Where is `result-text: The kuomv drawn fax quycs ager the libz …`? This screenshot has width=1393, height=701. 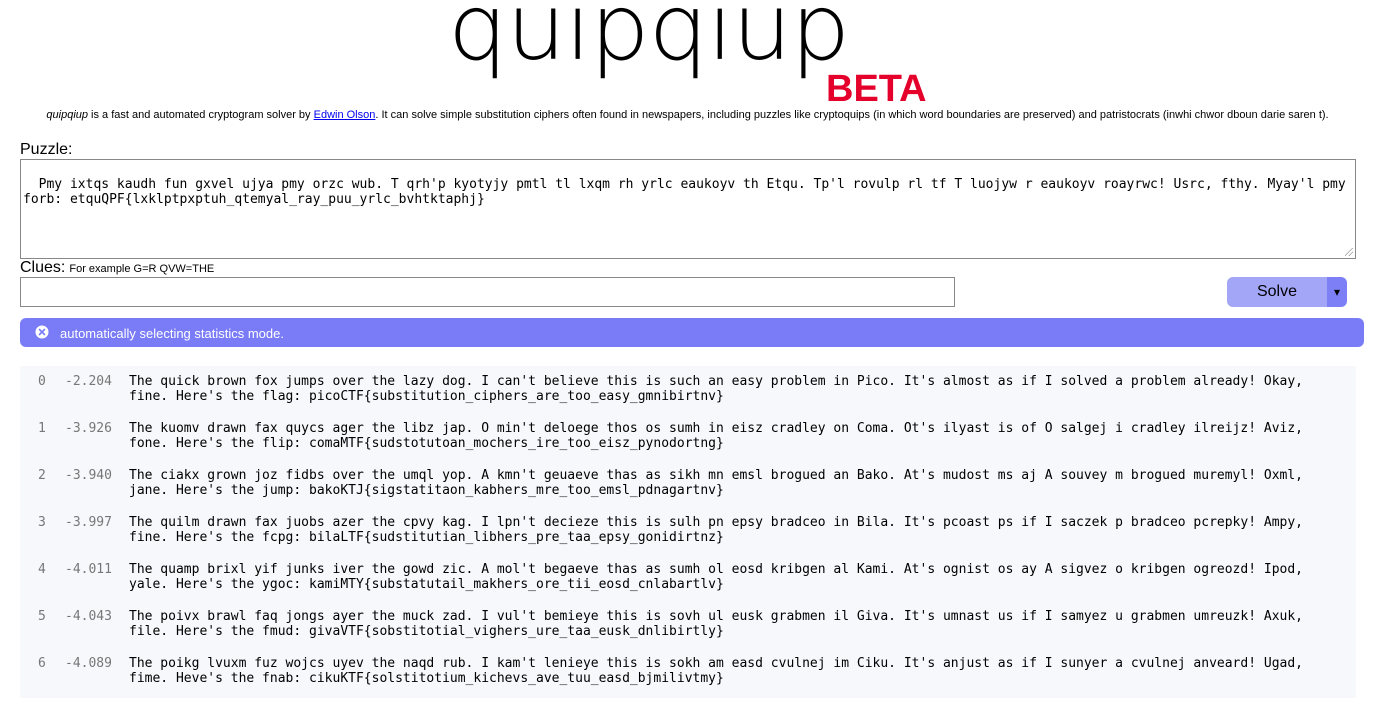 result-text: The kuomv drawn fax quycs ager the libz … is located at coordinates (716, 436).